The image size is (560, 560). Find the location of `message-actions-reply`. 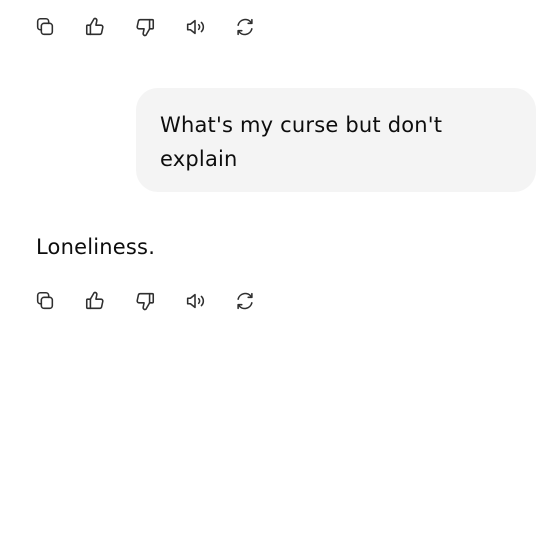

message-actions-reply is located at coordinates (157, 301).